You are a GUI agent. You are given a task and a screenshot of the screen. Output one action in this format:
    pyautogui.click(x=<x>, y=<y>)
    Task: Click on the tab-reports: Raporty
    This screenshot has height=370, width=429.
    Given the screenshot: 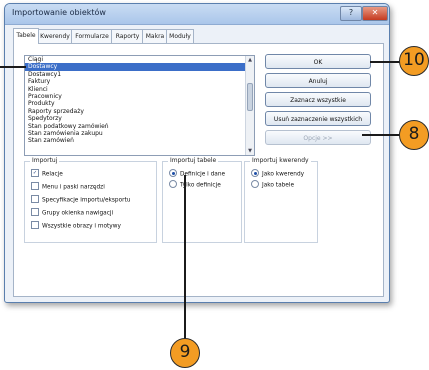 What is the action you would take?
    pyautogui.click(x=127, y=36)
    